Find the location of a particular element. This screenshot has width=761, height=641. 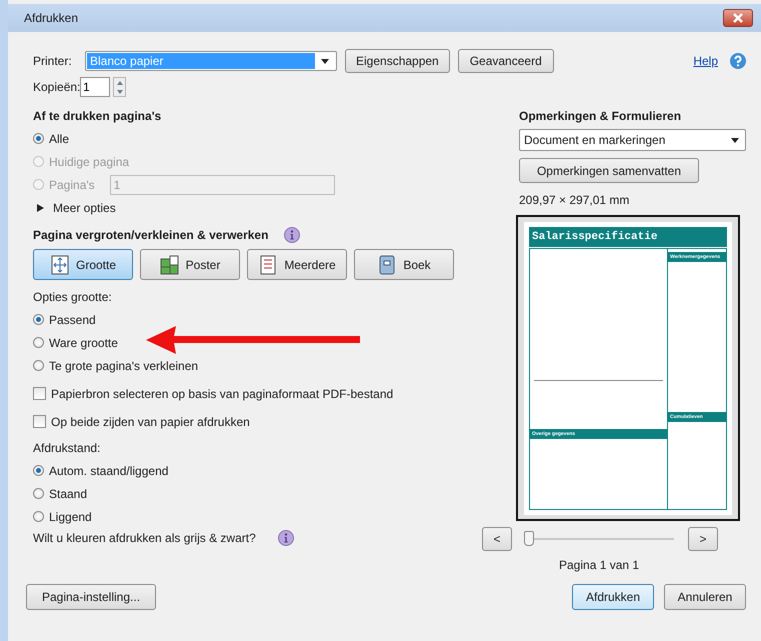

section-heading: Af te drukken pagina's is located at coordinates (97, 116).